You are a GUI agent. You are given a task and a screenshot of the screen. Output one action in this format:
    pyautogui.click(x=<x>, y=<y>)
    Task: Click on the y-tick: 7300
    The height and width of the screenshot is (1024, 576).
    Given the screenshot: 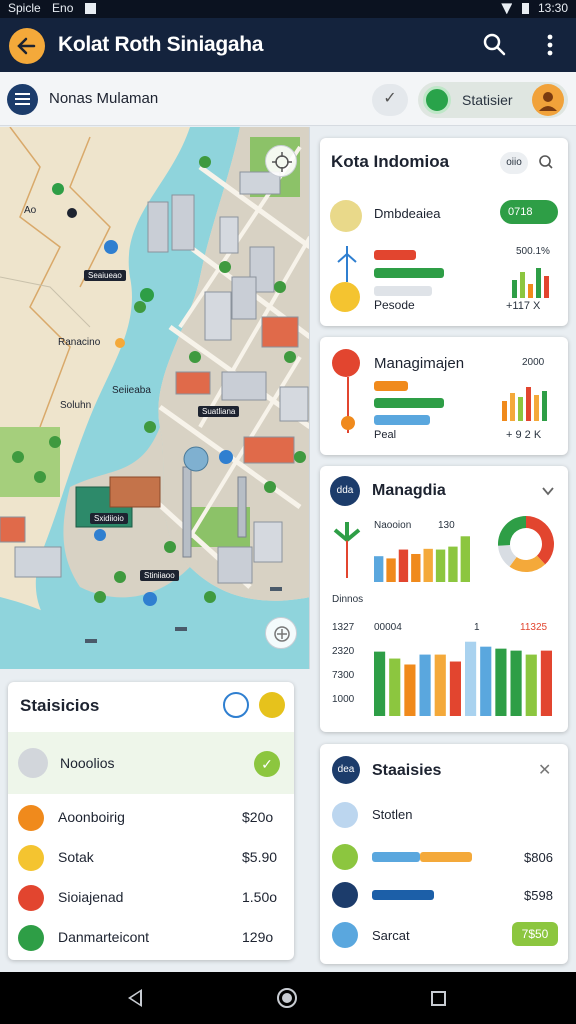 What is the action you would take?
    pyautogui.click(x=343, y=675)
    